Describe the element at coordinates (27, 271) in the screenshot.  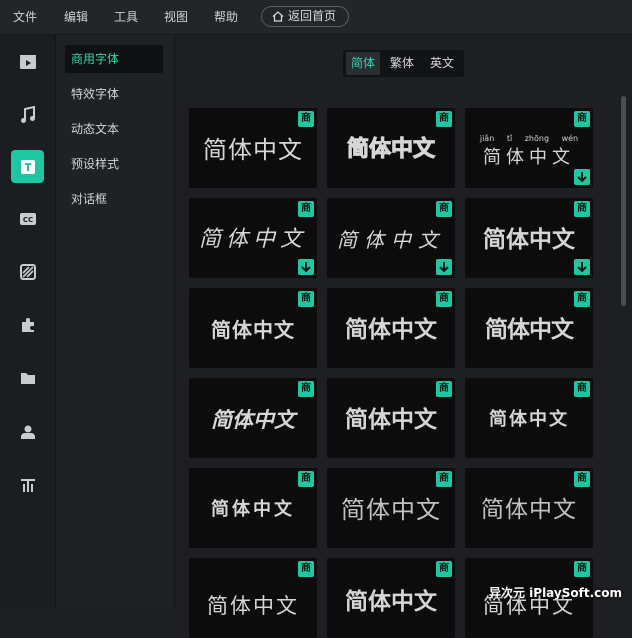
I see `transition-icon` at that location.